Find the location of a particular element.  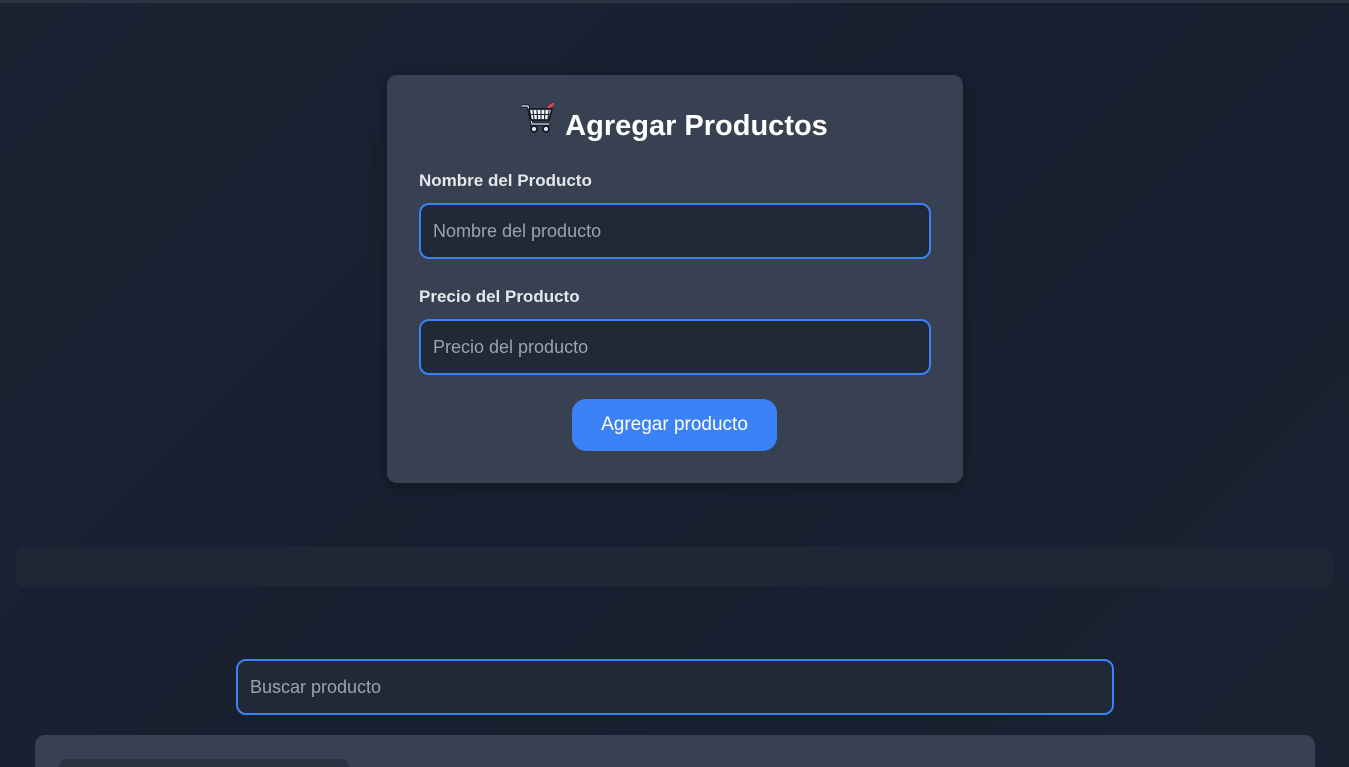

page-title-text: Agregar Productos is located at coordinates (696, 126).